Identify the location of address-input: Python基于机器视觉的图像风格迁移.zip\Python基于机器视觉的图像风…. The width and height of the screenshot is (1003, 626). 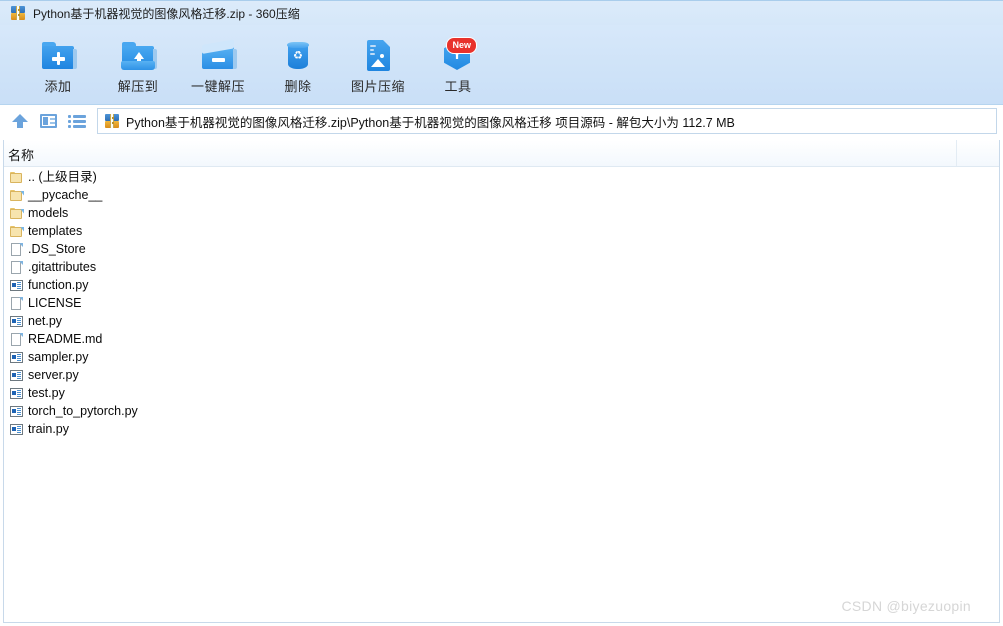
(547, 121).